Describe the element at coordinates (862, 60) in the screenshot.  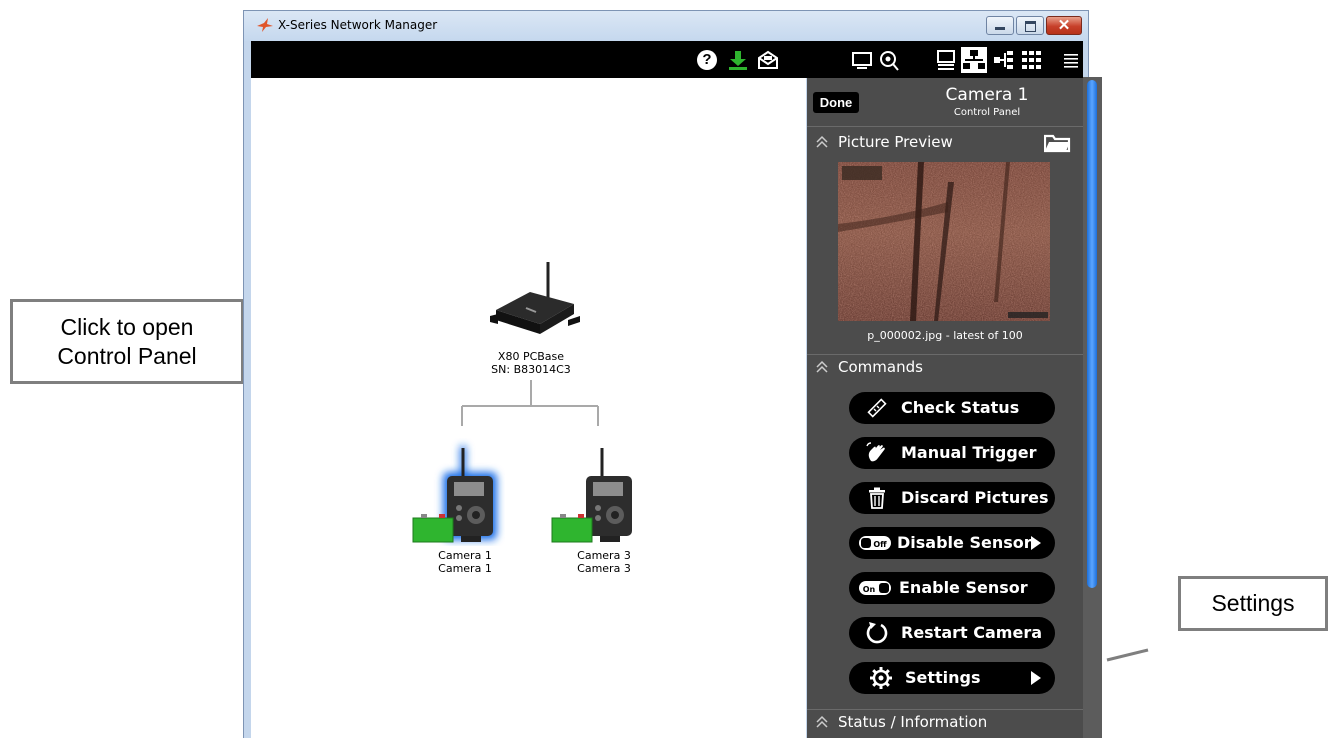
I see `monitor-icon` at that location.